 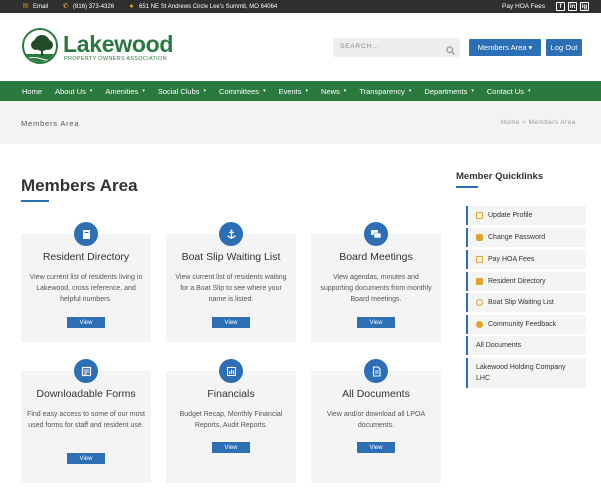 I want to click on quicklink-label: Community Feedback, so click(x=522, y=324).